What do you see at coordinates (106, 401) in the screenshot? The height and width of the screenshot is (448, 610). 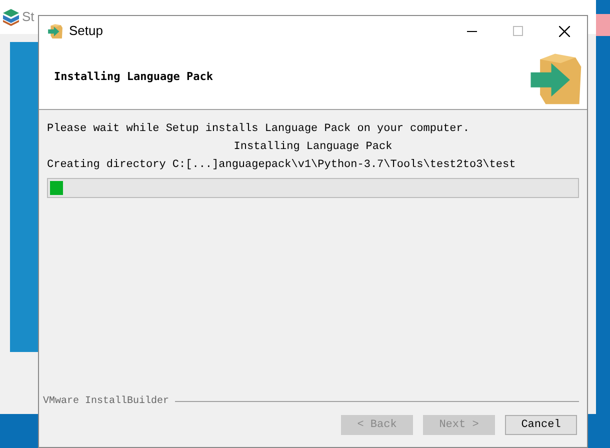 I see `brand-label: VMware InstallBuilder` at bounding box center [106, 401].